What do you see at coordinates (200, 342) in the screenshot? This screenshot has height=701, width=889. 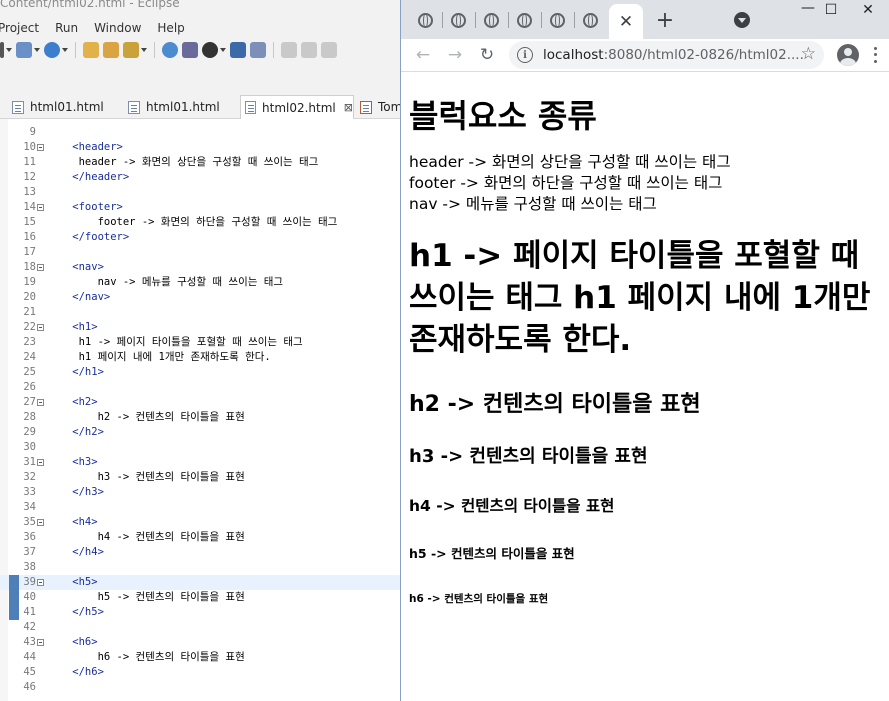 I see `code-line: 23 h1 -> 페이지 타이틀을 포혈할 때 쓰이는 태그` at bounding box center [200, 342].